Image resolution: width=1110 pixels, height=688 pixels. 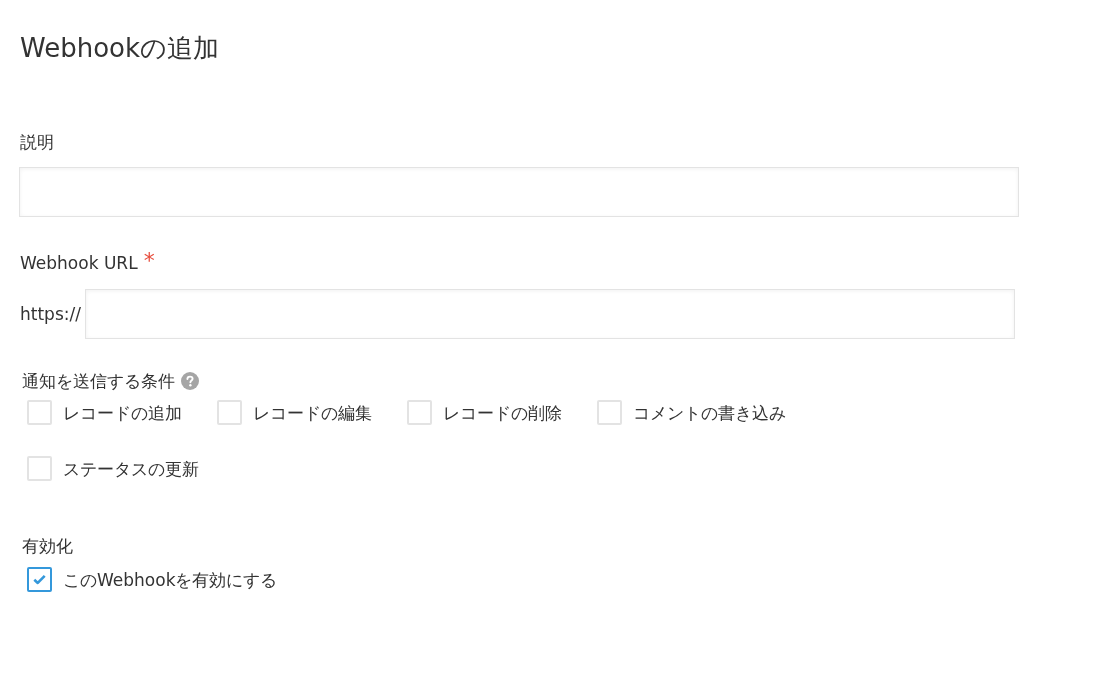 What do you see at coordinates (502, 412) in the screenshot?
I see `checkbox-label: レコードの削除` at bounding box center [502, 412].